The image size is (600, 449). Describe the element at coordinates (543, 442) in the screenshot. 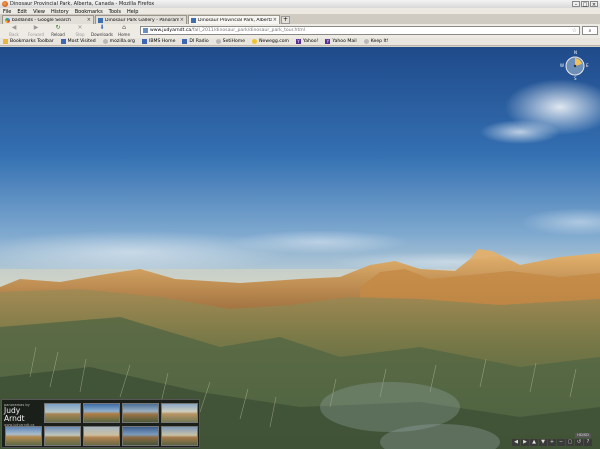

I see `pan-down-button: ▼` at that location.